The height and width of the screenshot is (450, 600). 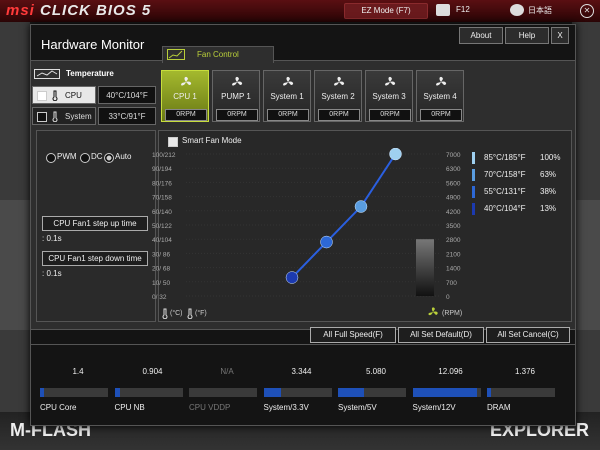 I want to click on voltage-value: 1.376, so click(x=525, y=371).